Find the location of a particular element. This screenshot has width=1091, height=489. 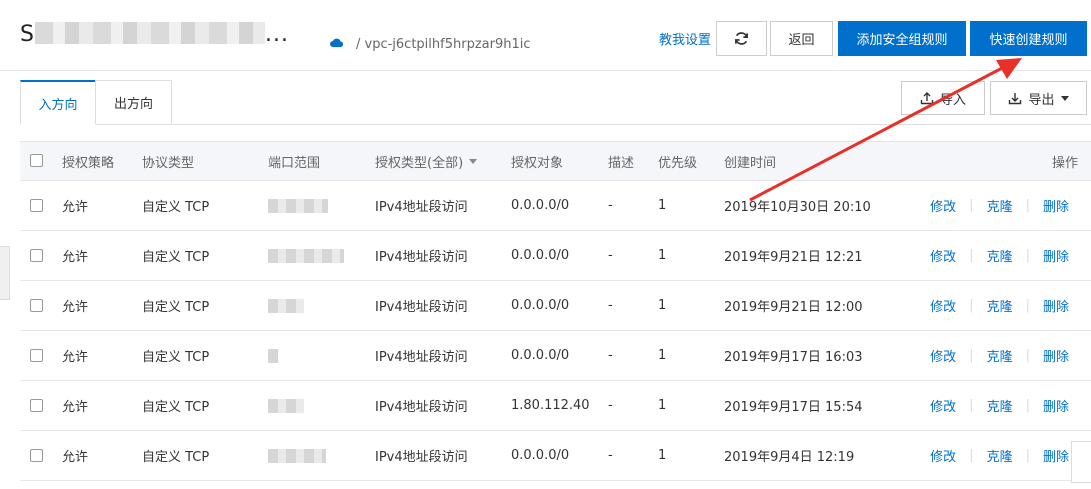

export-button: 导出 is located at coordinates (1038, 98).